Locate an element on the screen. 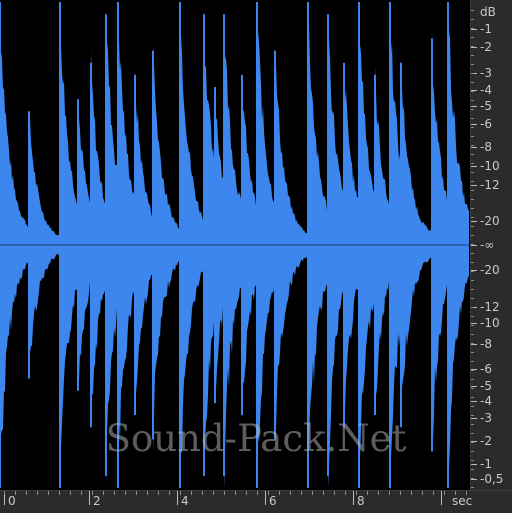 The width and height of the screenshot is (512, 513). time-tick-label: 0 is located at coordinates (12, 501).